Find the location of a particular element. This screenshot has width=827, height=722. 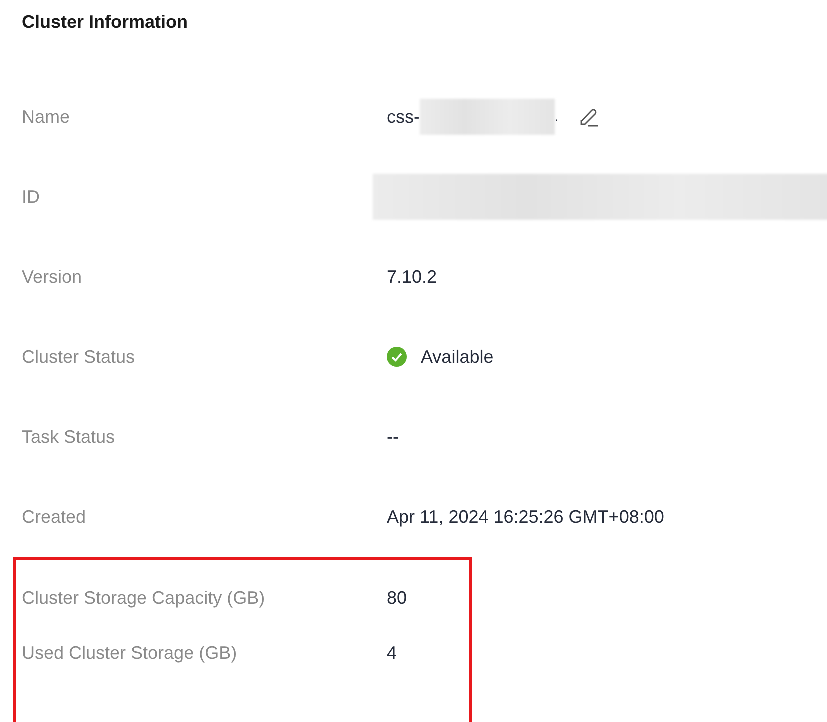

field-label: ID is located at coordinates (31, 197).